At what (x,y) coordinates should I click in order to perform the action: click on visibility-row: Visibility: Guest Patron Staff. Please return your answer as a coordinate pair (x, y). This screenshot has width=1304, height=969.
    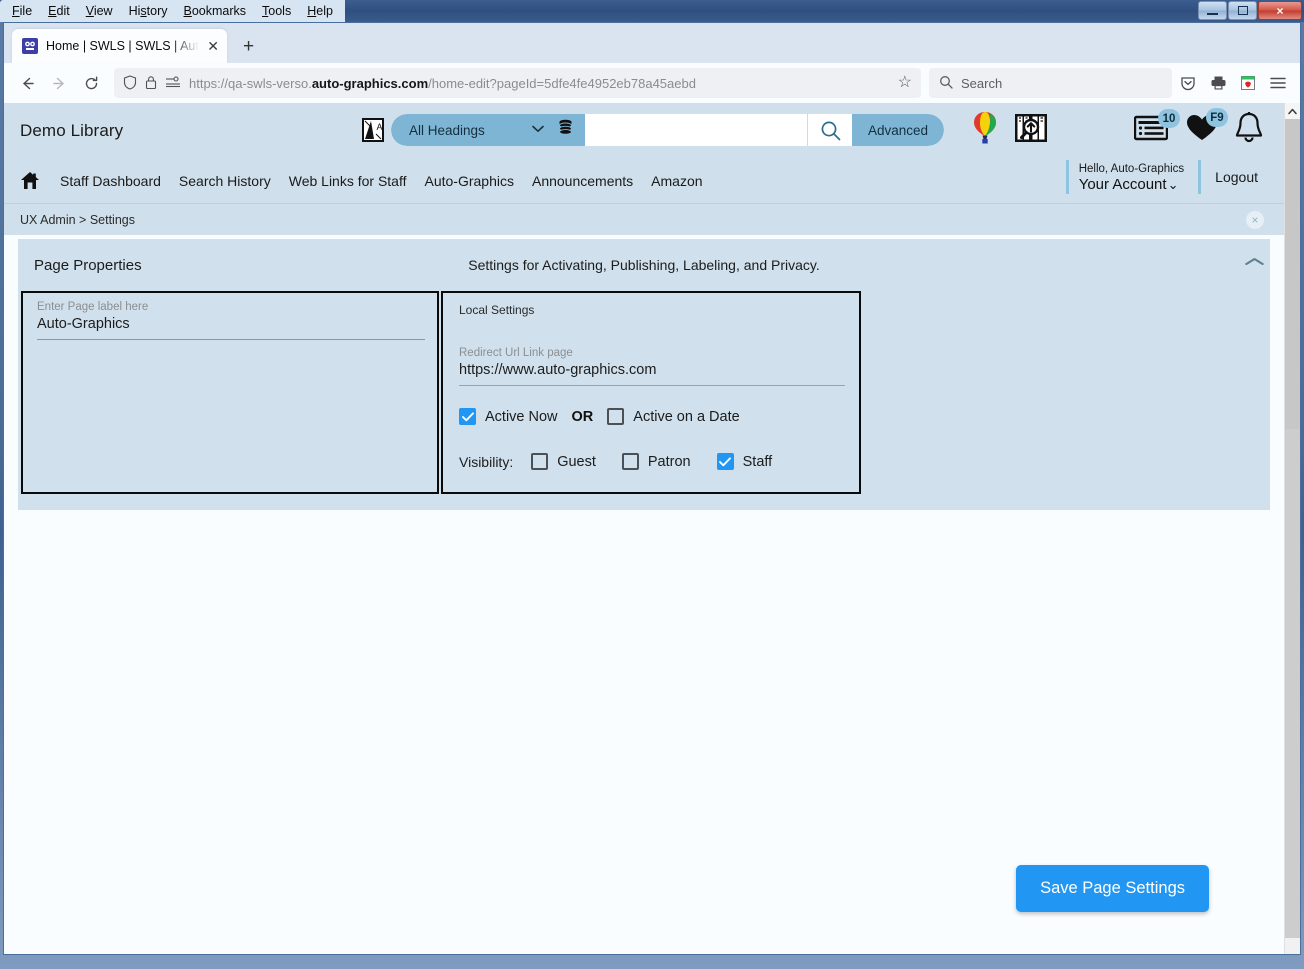
    Looking at the image, I should click on (652, 461).